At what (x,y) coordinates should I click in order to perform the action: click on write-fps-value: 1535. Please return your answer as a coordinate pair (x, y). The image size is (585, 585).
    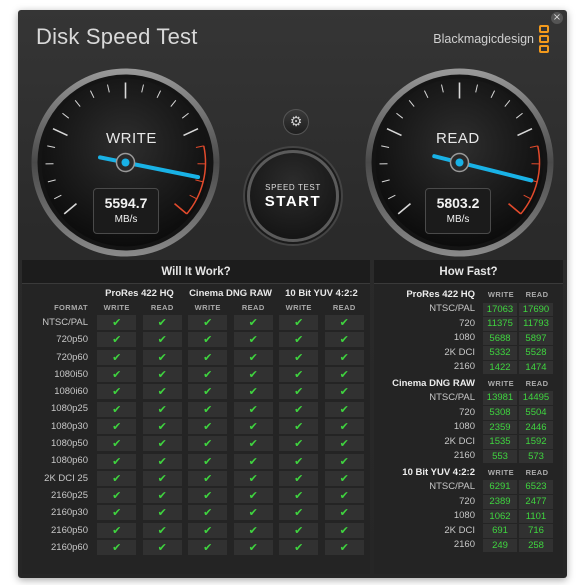
    Looking at the image, I should click on (500, 442).